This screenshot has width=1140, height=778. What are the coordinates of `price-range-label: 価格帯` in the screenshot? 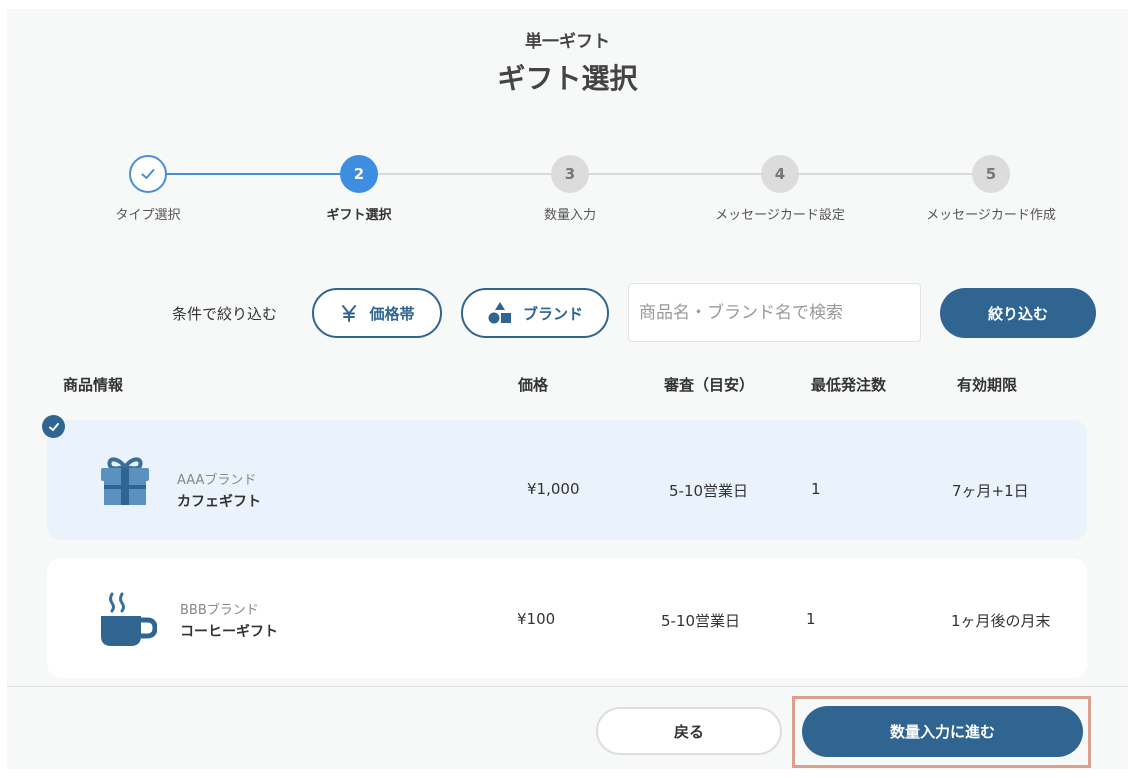 It's located at (392, 313).